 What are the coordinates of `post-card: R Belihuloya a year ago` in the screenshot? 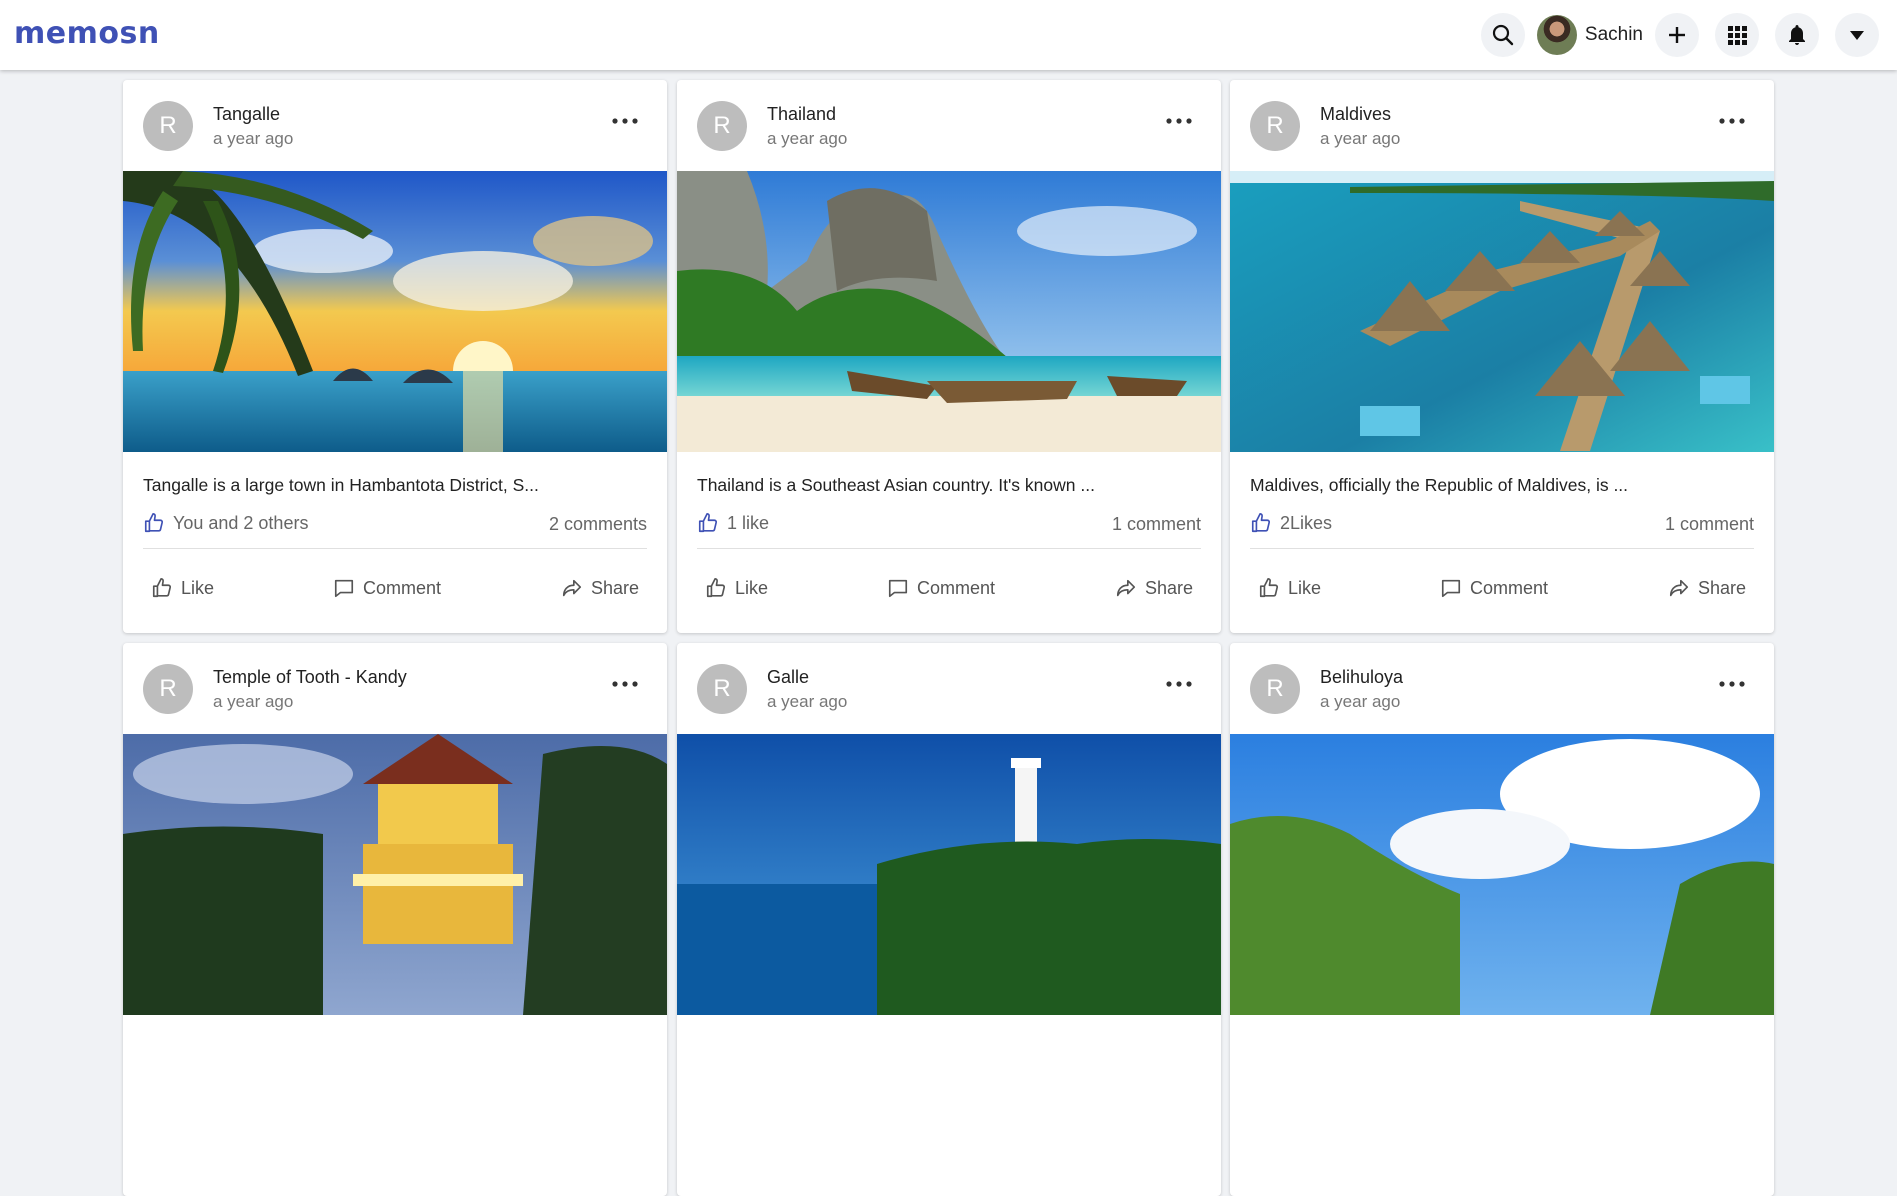 It's located at (1502, 919).